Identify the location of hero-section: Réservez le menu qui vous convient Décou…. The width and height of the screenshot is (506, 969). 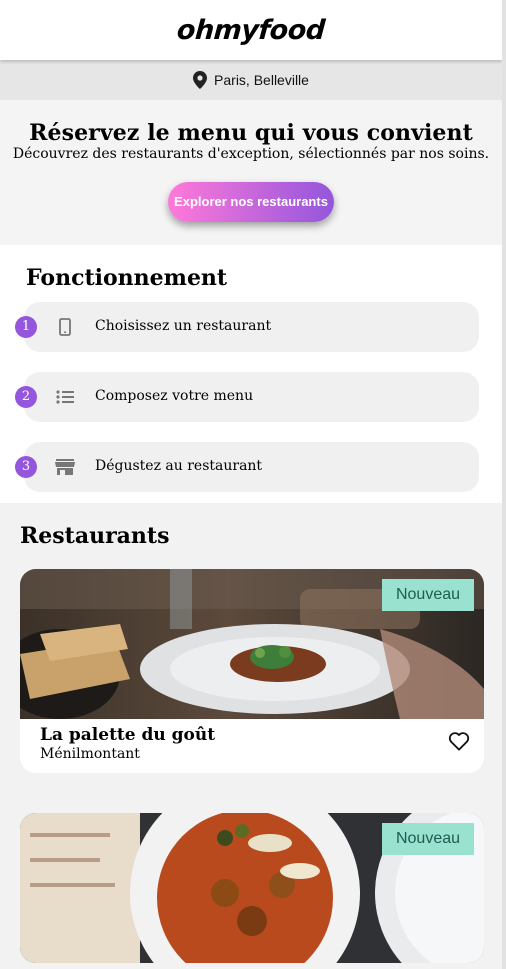
(251, 172).